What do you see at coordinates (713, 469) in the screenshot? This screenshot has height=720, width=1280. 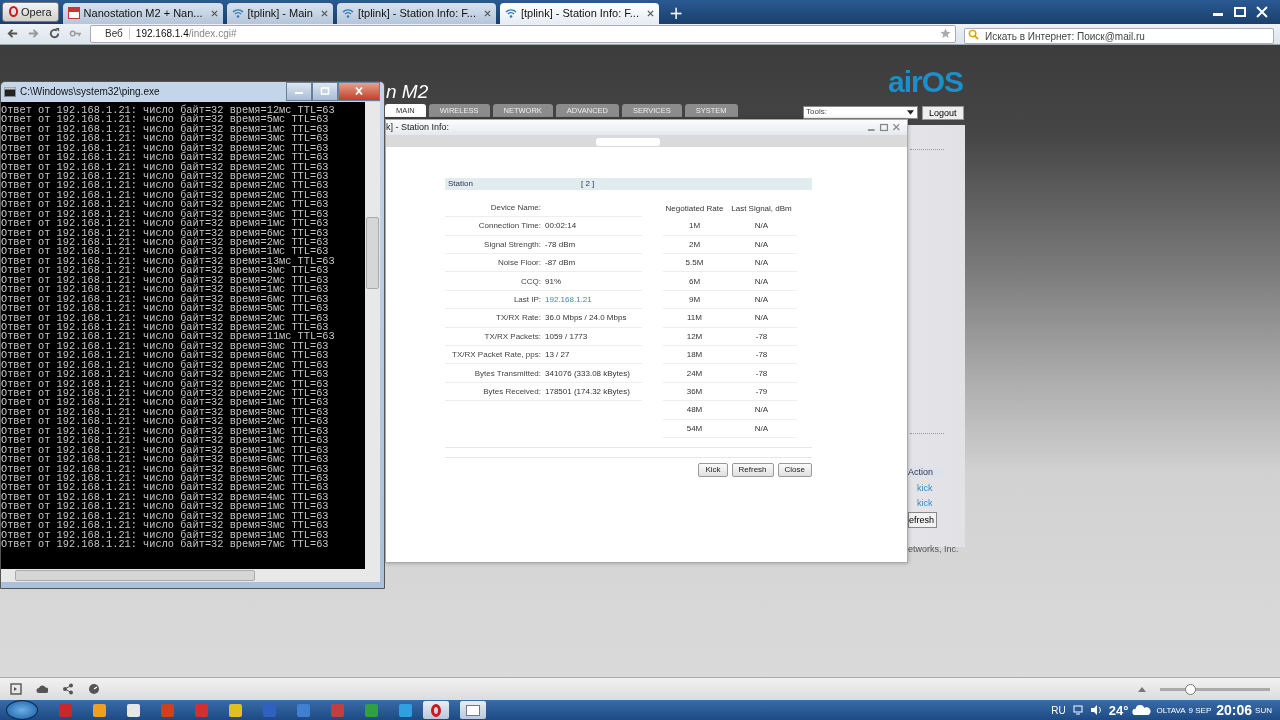 I see `dialog-button: Kick` at bounding box center [713, 469].